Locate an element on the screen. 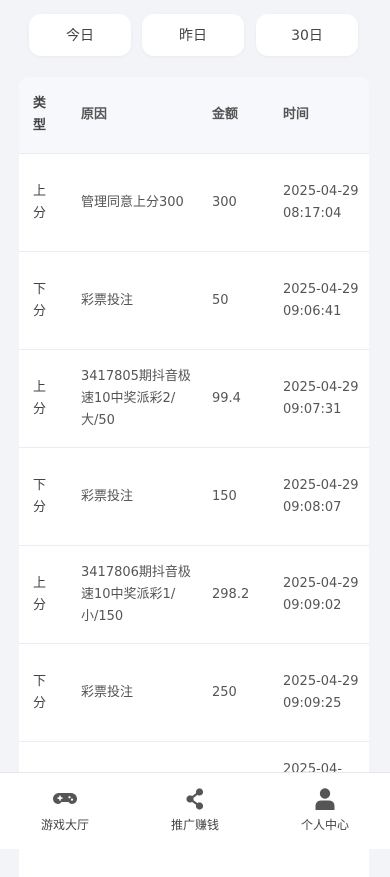 Image resolution: width=390 pixels, height=877 pixels. header-type: 类型 is located at coordinates (40, 114).